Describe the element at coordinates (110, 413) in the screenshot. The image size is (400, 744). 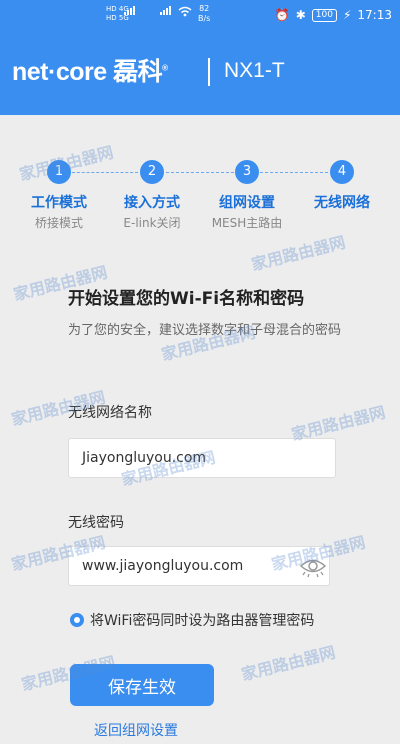
I see `ssid-label: 无线网络名称` at that location.